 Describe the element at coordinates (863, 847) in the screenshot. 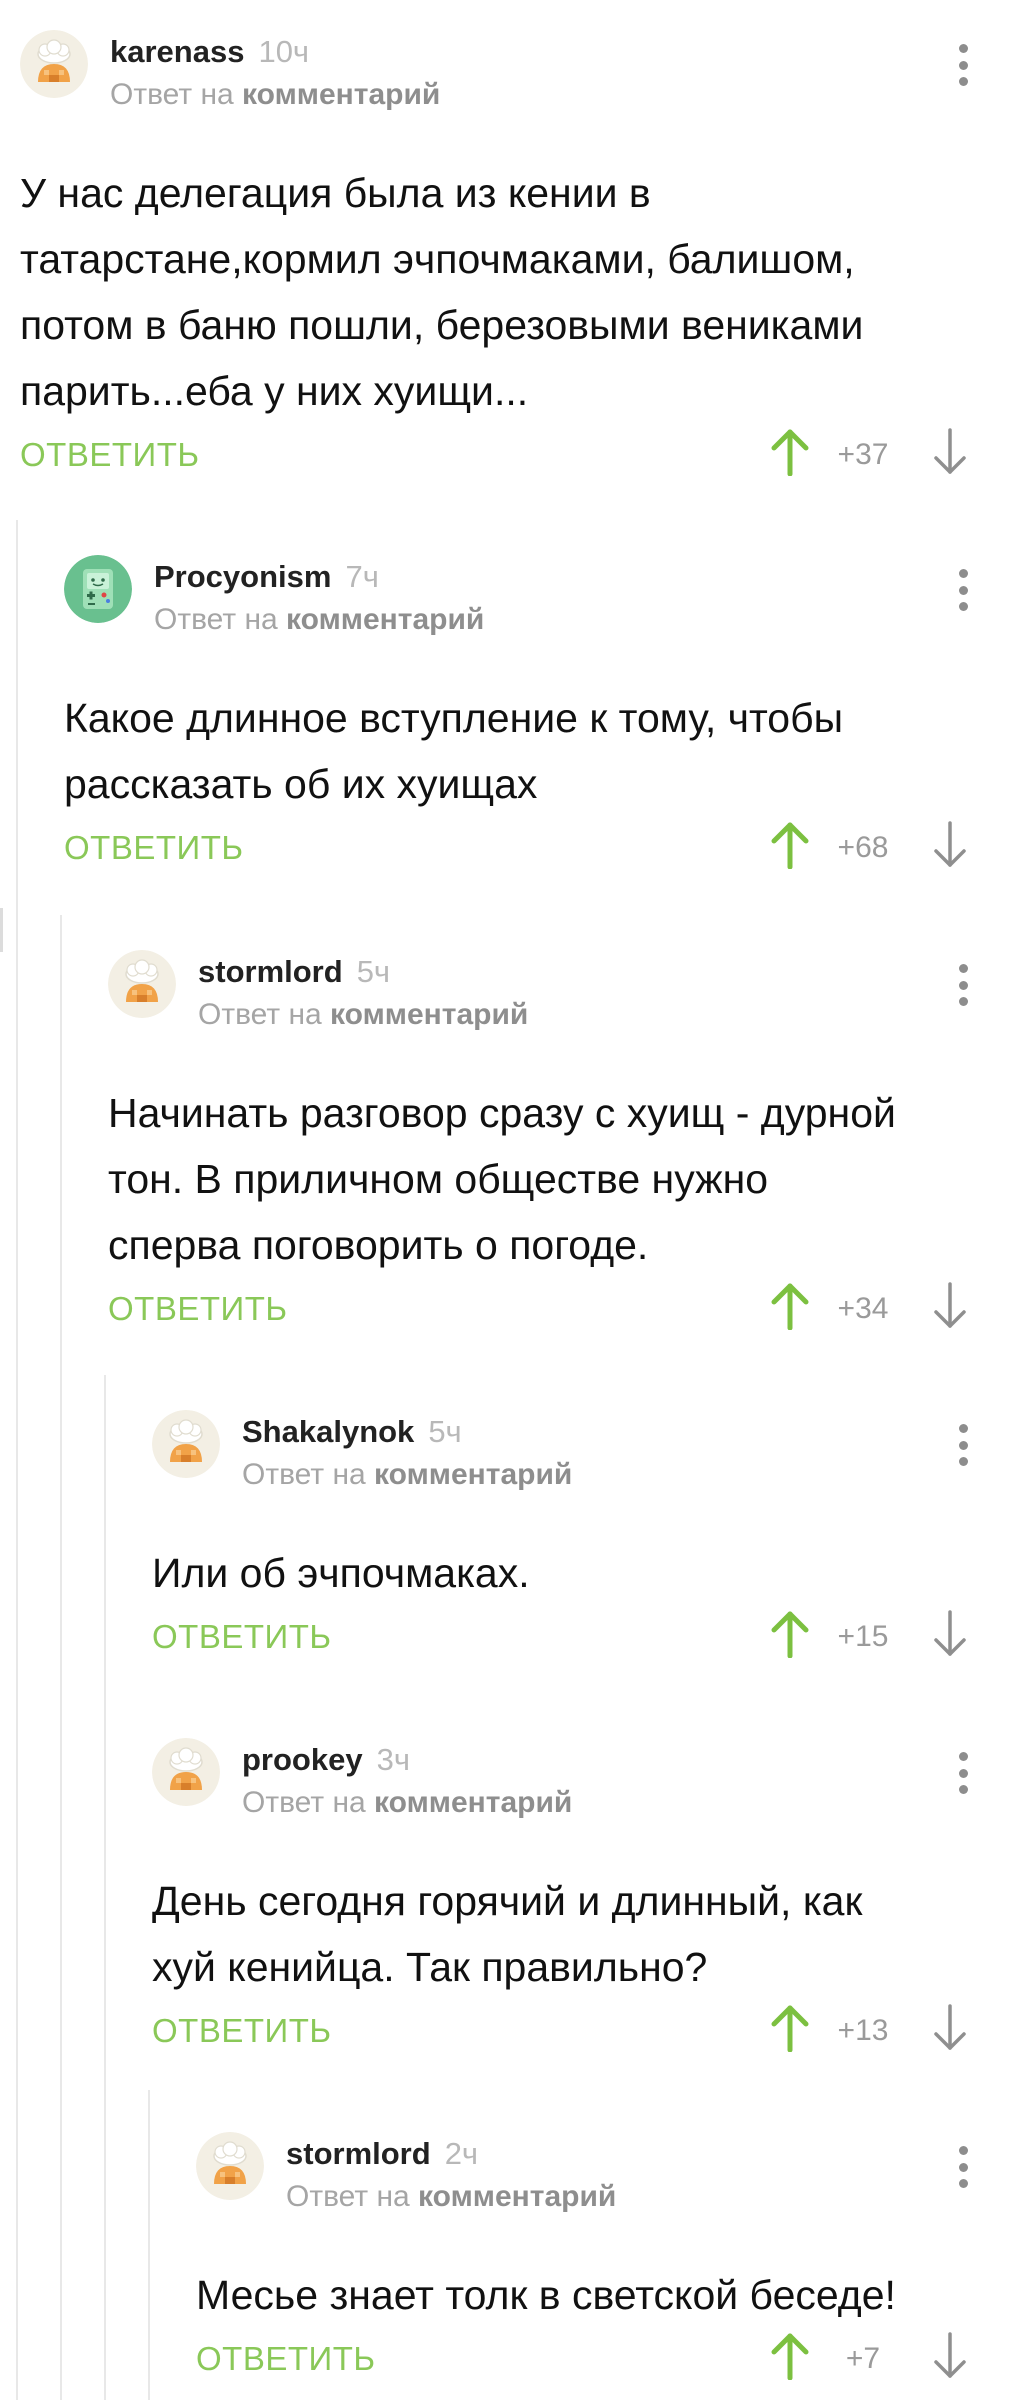

I see `comment-rating: +68` at that location.